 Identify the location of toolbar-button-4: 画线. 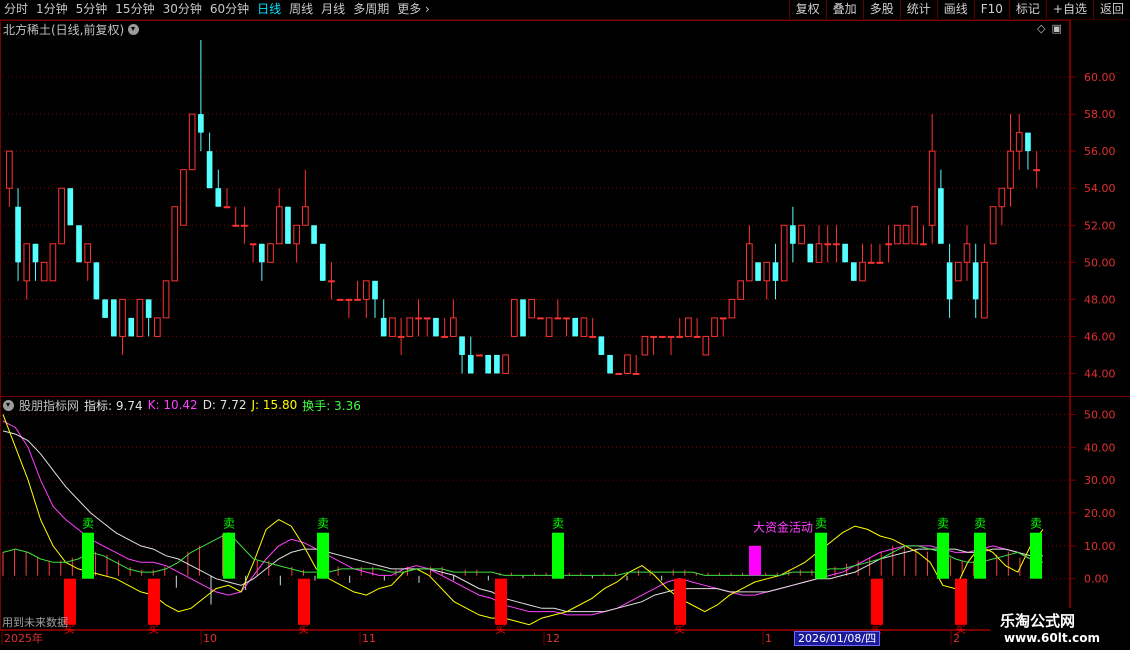
(955, 9).